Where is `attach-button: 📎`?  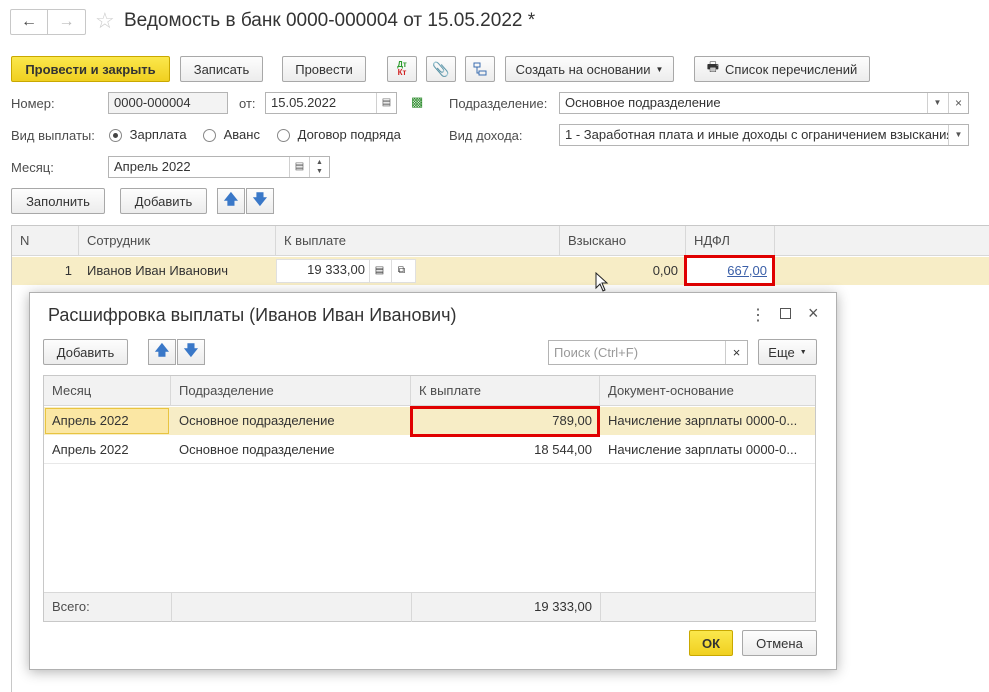
attach-button: 📎 is located at coordinates (441, 69).